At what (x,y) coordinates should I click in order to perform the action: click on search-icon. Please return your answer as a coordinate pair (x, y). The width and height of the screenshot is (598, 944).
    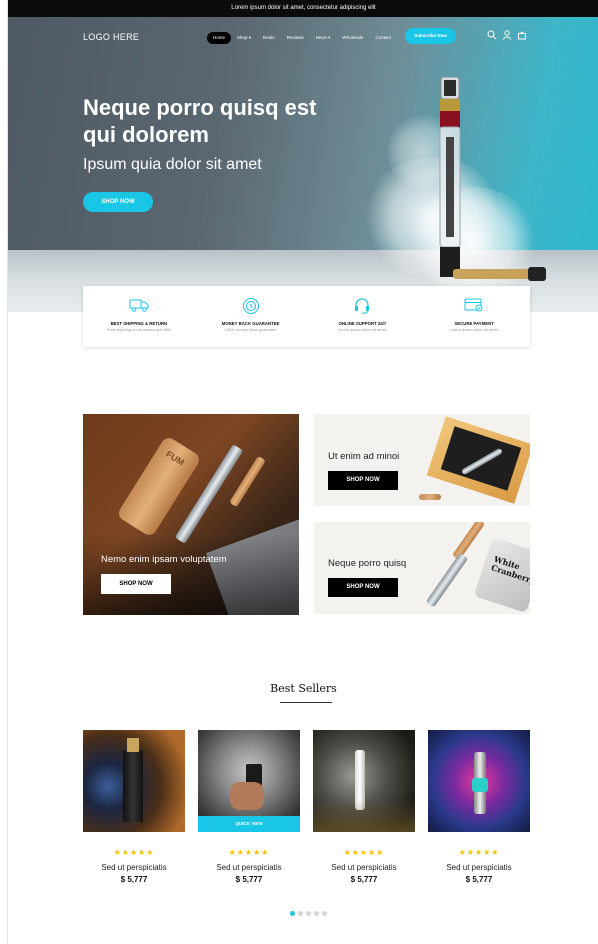
    Looking at the image, I should click on (492, 35).